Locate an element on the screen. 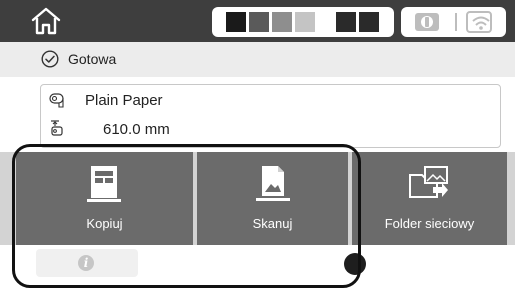 The width and height of the screenshot is (515, 293). tile-scan-label: Skanuj is located at coordinates (272, 223).